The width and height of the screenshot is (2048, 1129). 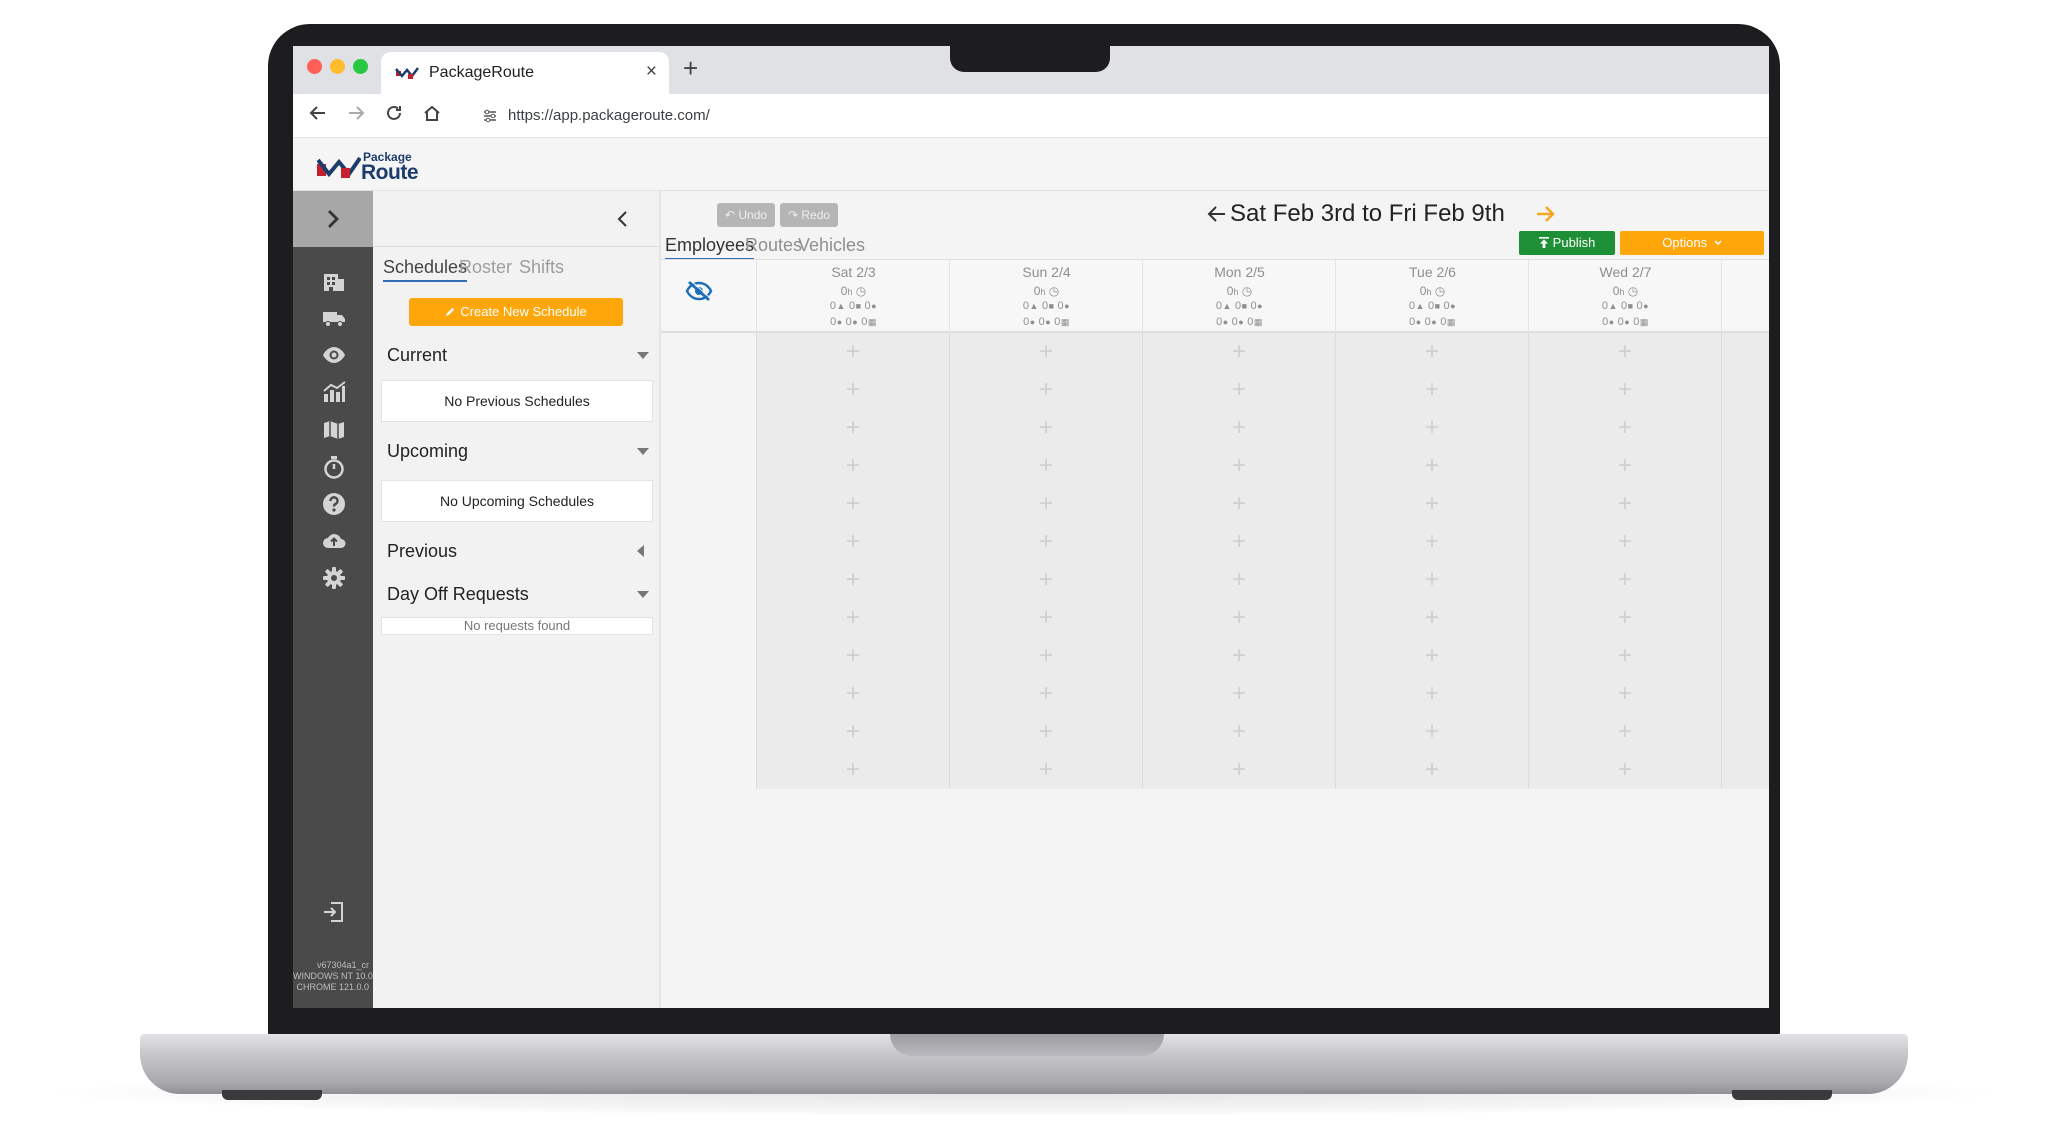 I want to click on eye-slash-icon, so click(x=699, y=291).